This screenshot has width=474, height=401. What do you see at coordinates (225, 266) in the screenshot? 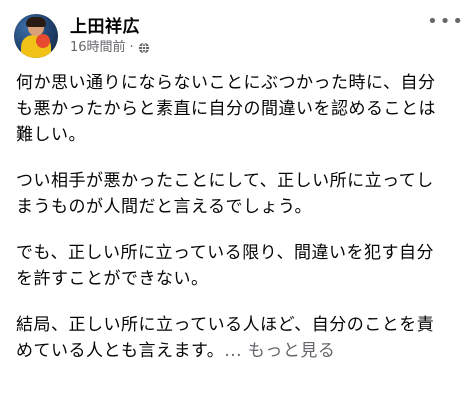
I see `post-paragraph: でも、正しい所に立っている限り、間違いを犯す自分 を許すことができない。` at bounding box center [225, 266].